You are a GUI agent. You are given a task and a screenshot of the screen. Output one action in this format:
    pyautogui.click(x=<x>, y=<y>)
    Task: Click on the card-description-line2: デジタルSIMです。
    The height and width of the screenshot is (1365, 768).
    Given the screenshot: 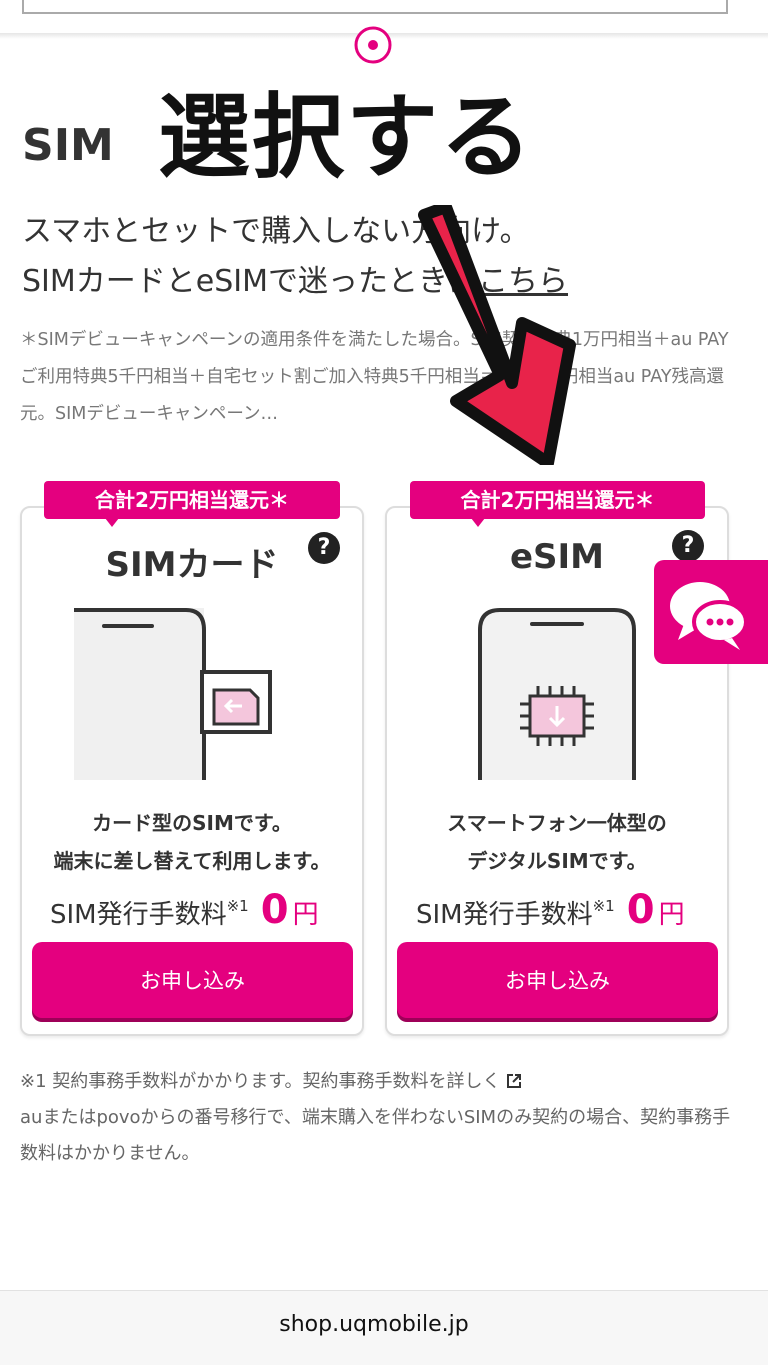 What is the action you would take?
    pyautogui.click(x=557, y=861)
    